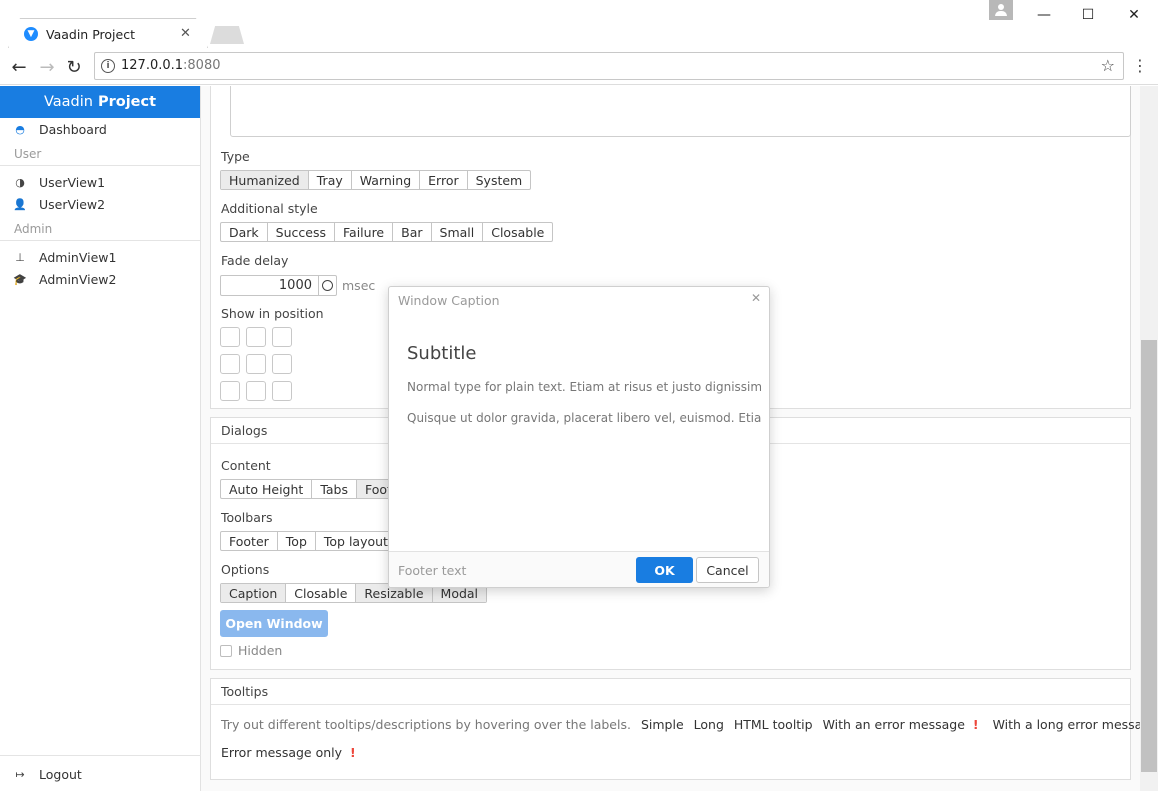  What do you see at coordinates (100, 182) in the screenshot?
I see `sidebar-item-userview1: ◑ UserView1` at bounding box center [100, 182].